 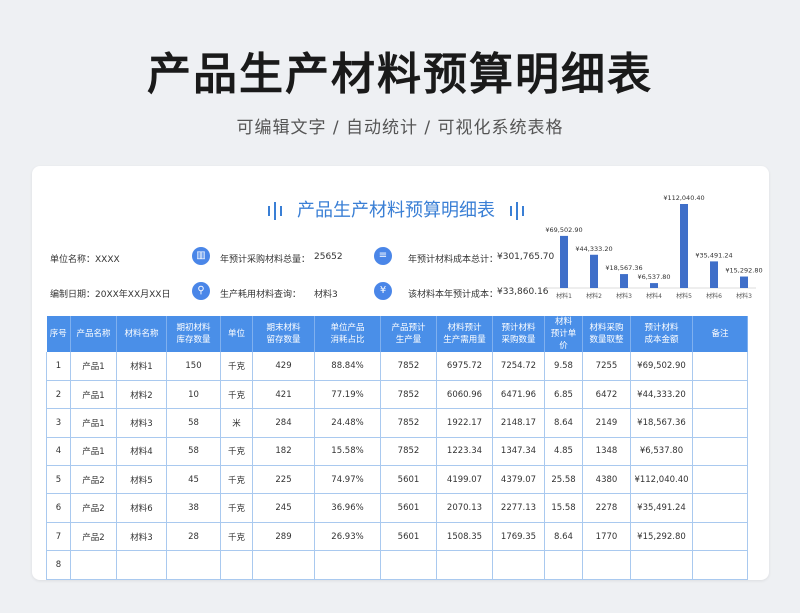 I want to click on table-cell: 28, so click(x=193, y=537).